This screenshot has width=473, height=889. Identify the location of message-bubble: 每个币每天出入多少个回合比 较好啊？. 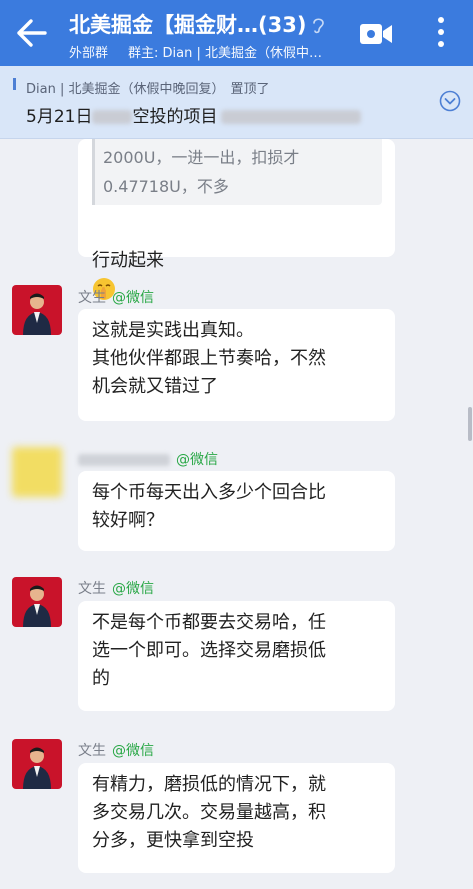
(236, 511).